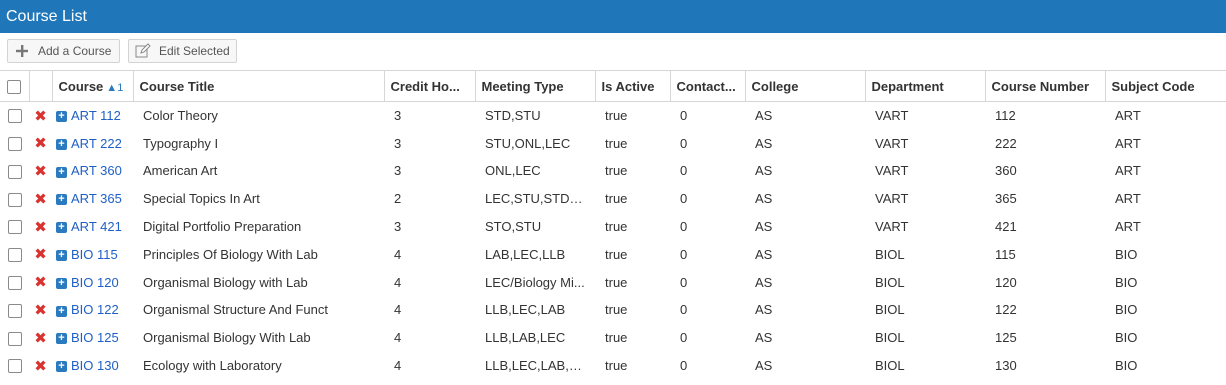 The image size is (1226, 385). Describe the element at coordinates (96, 226) in the screenshot. I see `course-link: ART 421` at that location.